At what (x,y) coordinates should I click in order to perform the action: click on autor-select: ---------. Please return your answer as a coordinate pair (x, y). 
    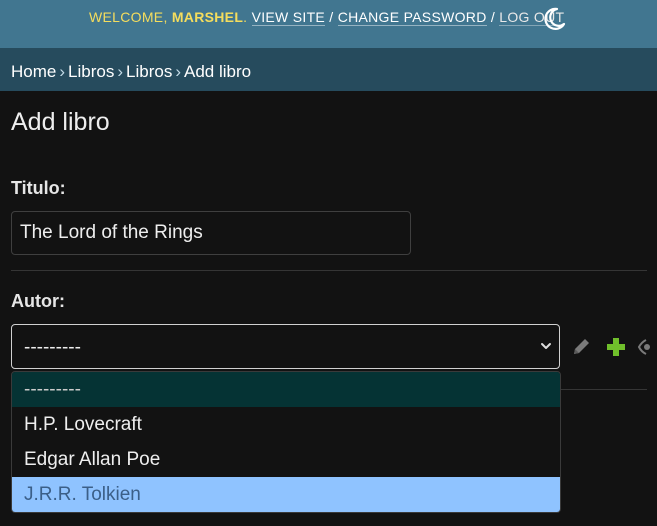
    Looking at the image, I should click on (285, 346).